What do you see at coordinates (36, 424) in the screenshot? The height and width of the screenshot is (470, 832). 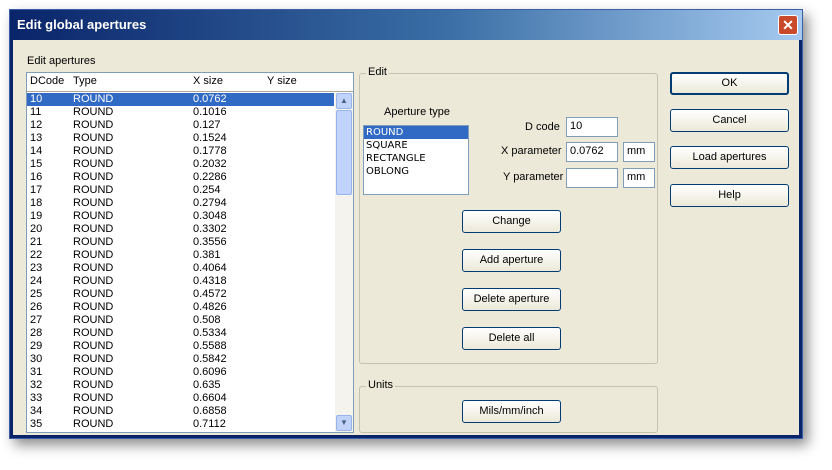 I see `cell-dcode: 35` at bounding box center [36, 424].